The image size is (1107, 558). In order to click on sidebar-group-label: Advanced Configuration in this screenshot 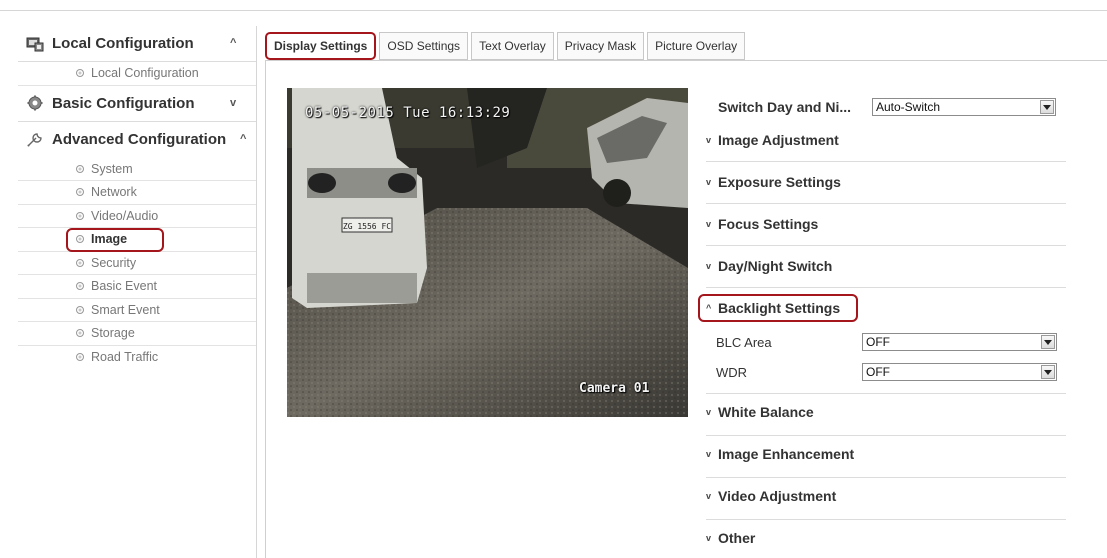, I will do `click(139, 139)`.